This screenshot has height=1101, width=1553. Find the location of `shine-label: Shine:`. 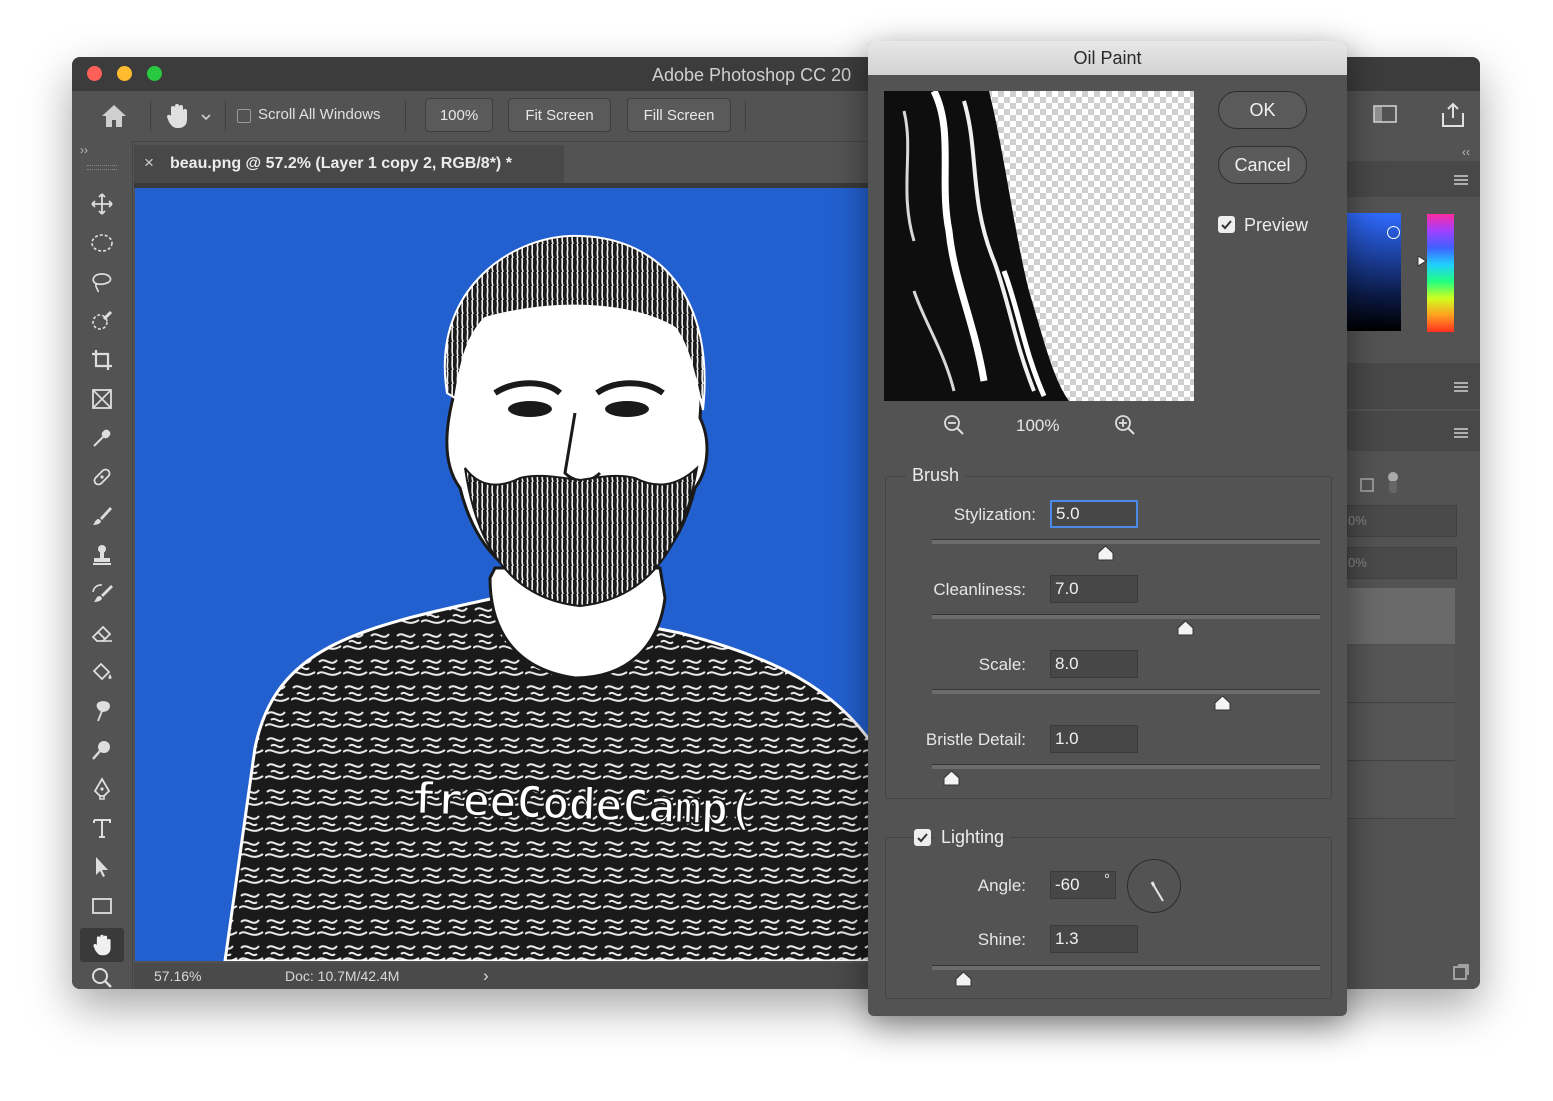

shine-label: Shine: is located at coordinates (1001, 939).